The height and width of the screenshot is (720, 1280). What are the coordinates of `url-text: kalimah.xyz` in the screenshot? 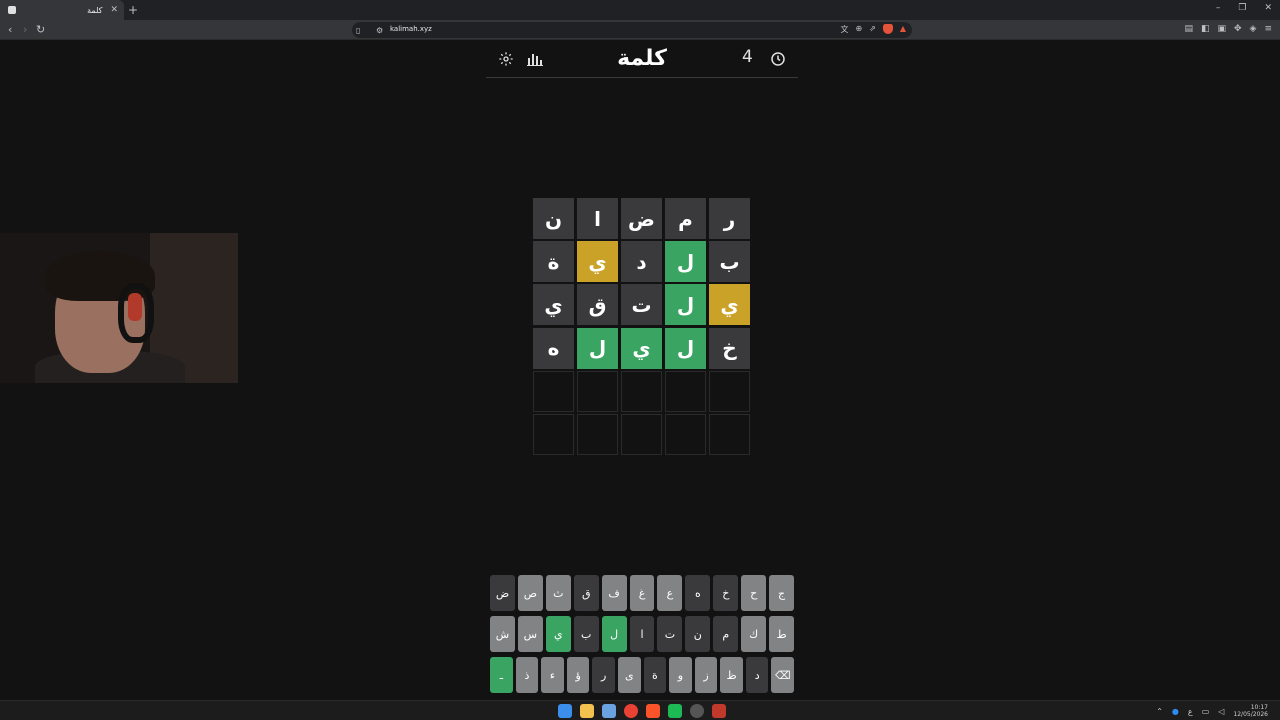 It's located at (411, 29).